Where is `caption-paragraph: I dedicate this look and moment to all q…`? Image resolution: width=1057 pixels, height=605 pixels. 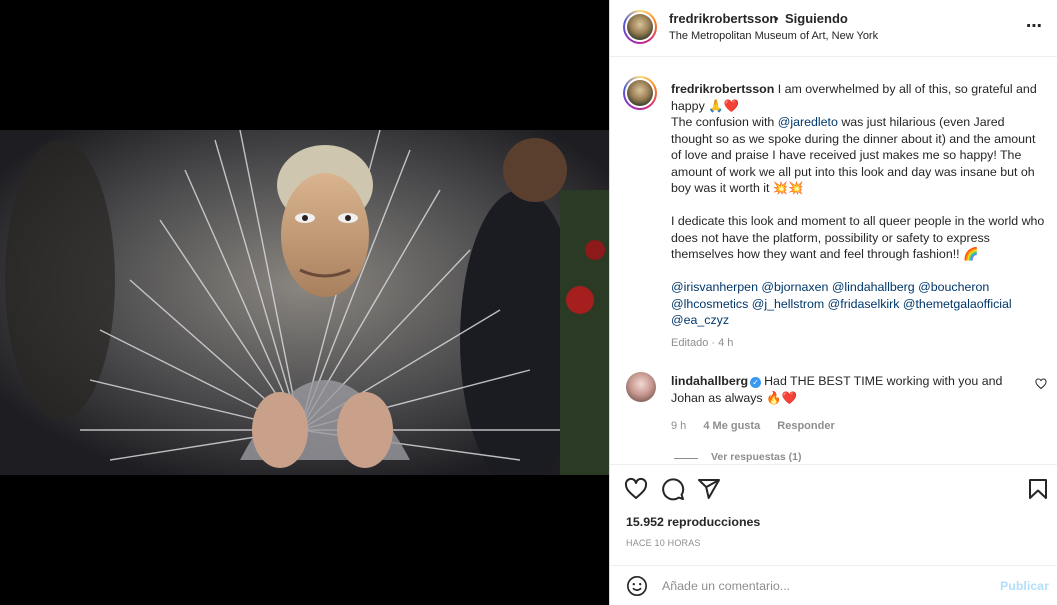
caption-paragraph: I dedicate this look and moment to all q… is located at coordinates (858, 237).